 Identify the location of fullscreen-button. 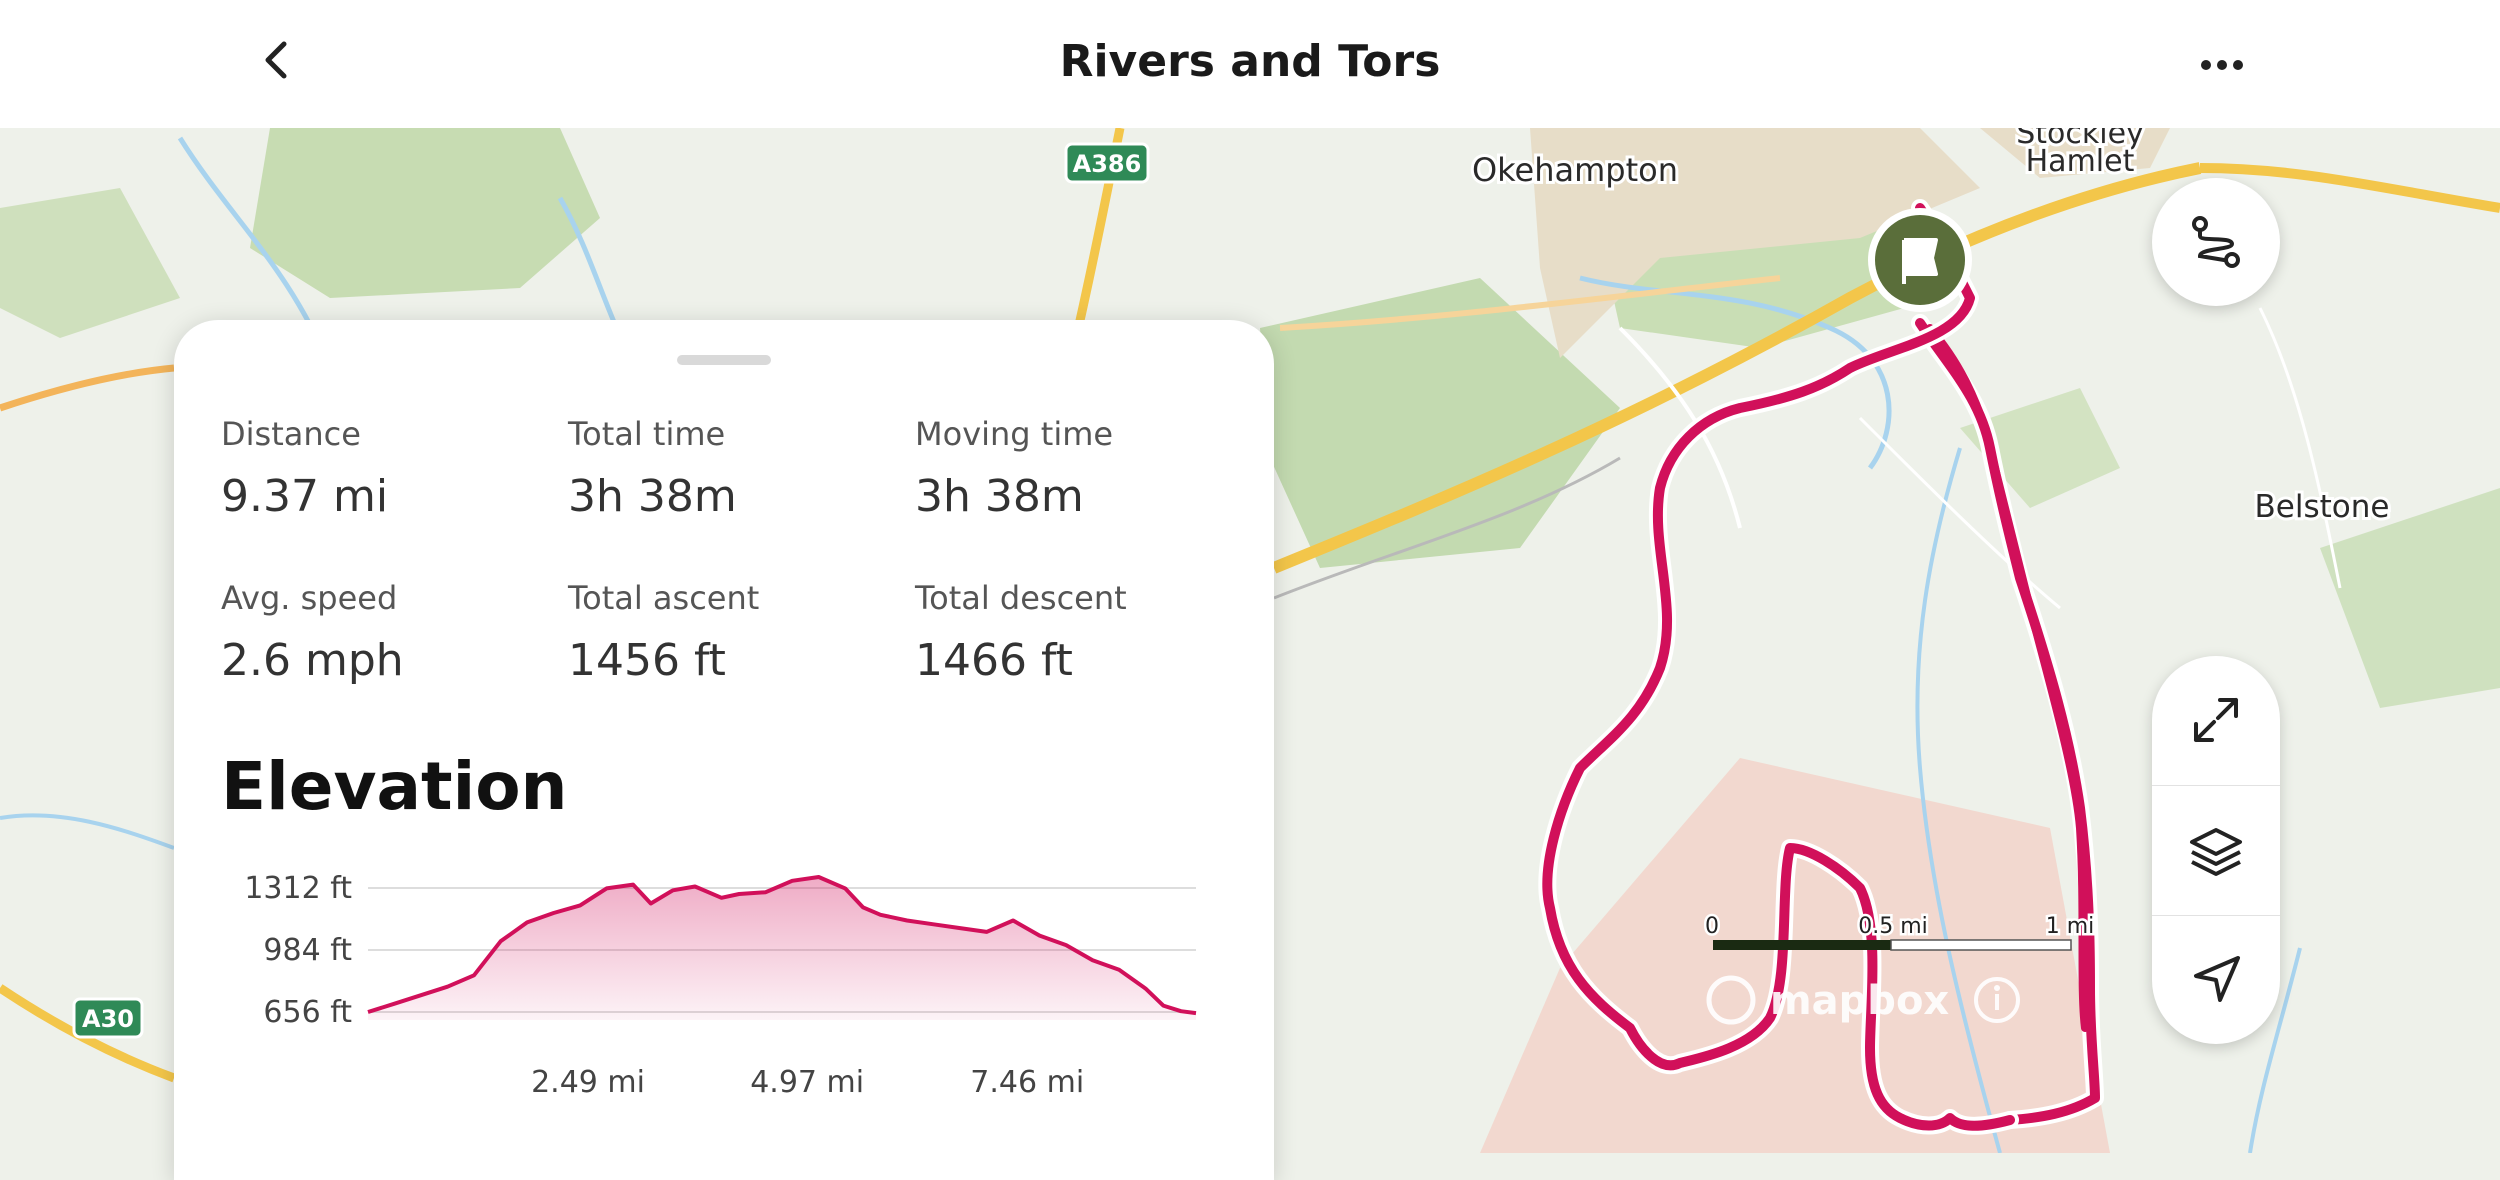
(2216, 720).